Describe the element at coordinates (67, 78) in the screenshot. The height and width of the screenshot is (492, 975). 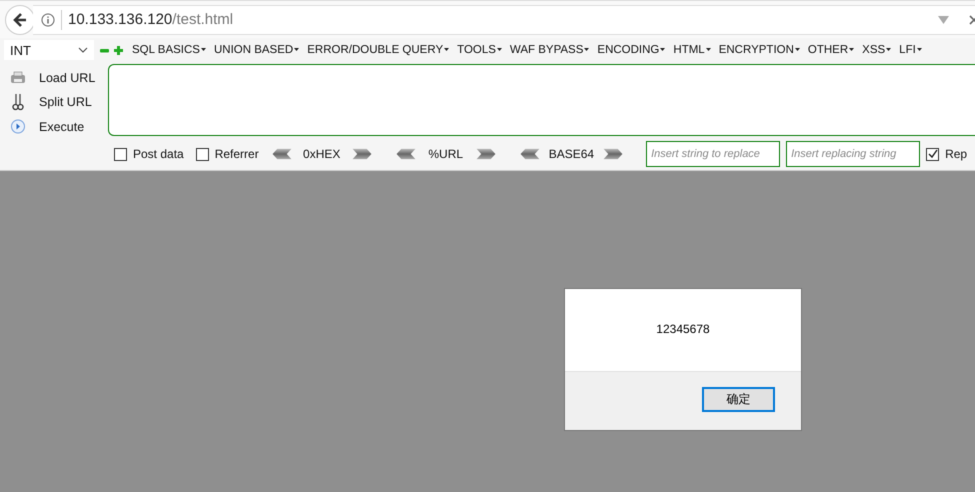
I see `load-url-button: Load URL` at that location.